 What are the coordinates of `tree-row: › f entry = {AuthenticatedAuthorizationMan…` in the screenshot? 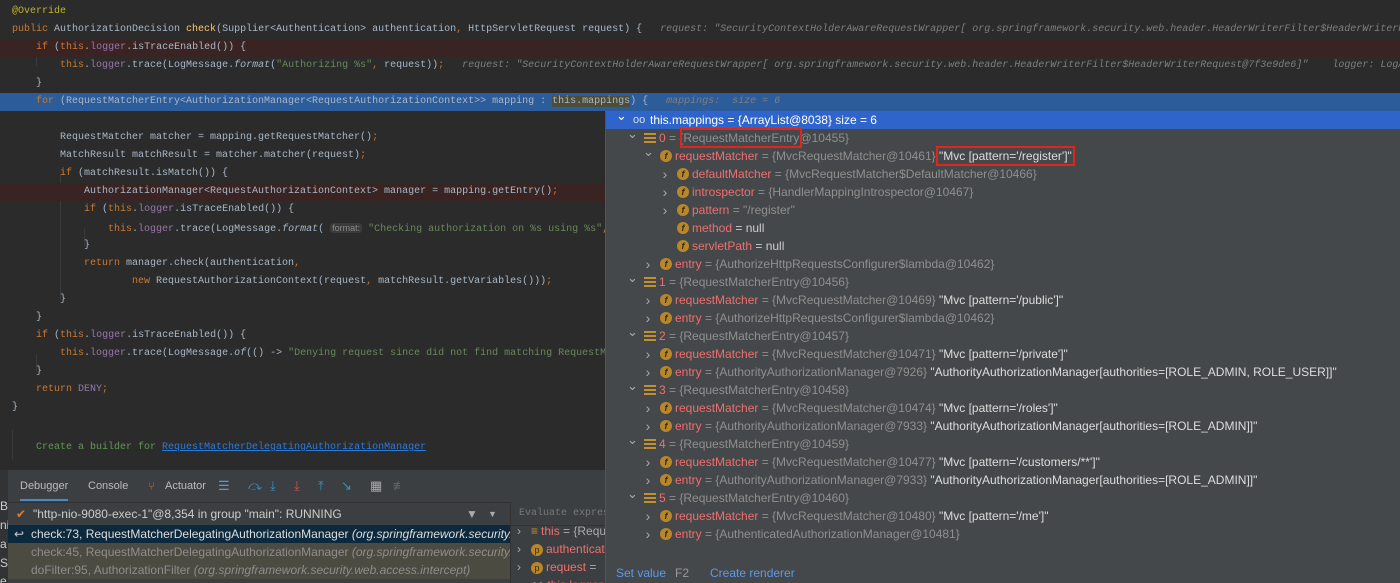 It's located at (1003, 534).